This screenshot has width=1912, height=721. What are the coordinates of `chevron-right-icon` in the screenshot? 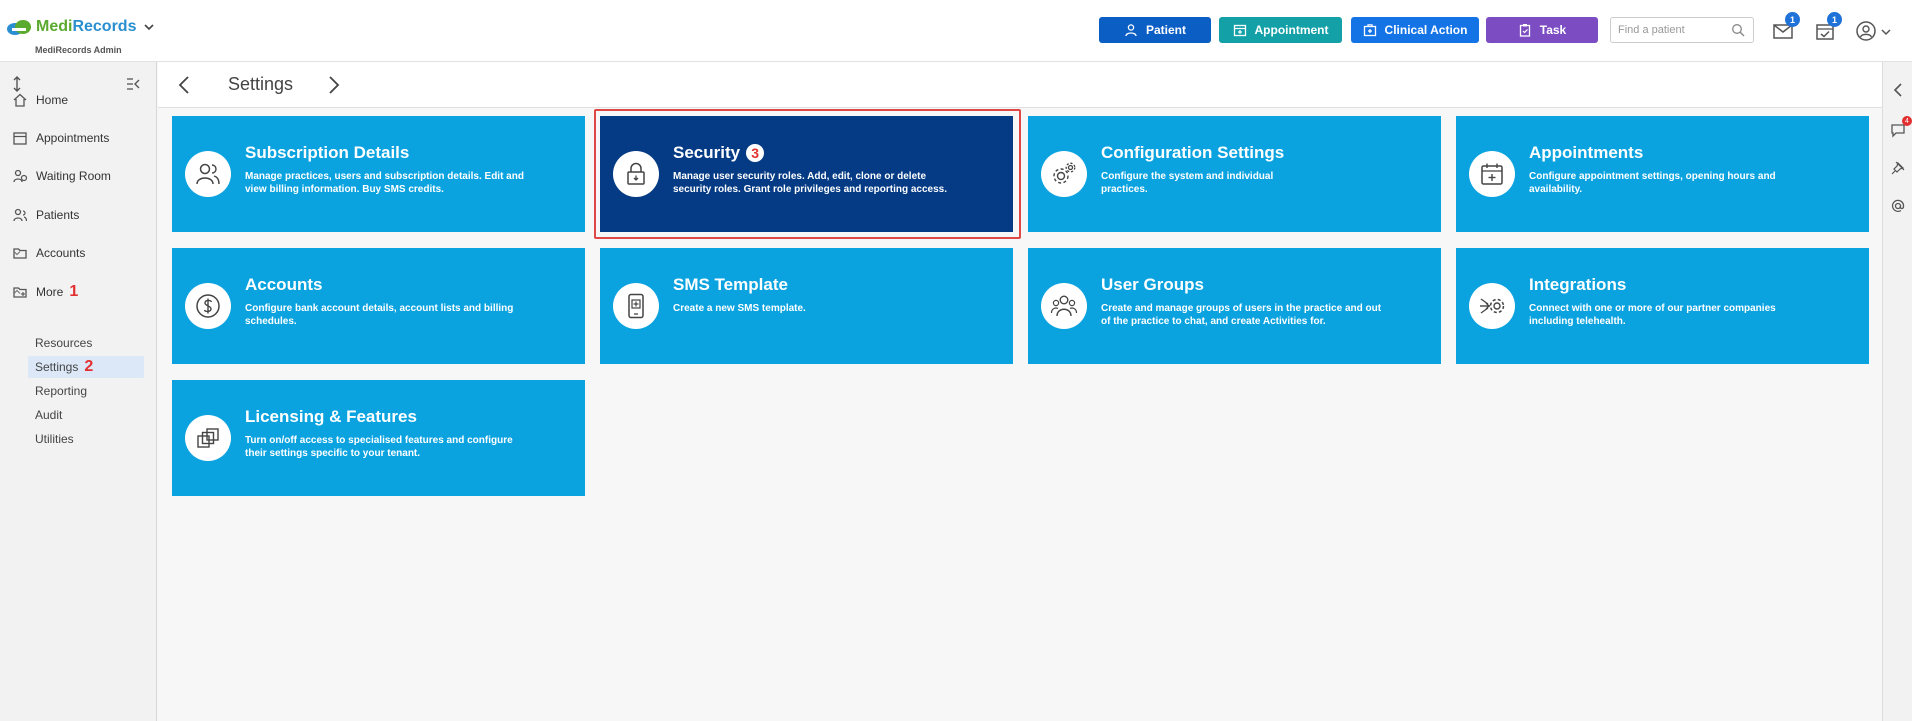 It's located at (333, 85).